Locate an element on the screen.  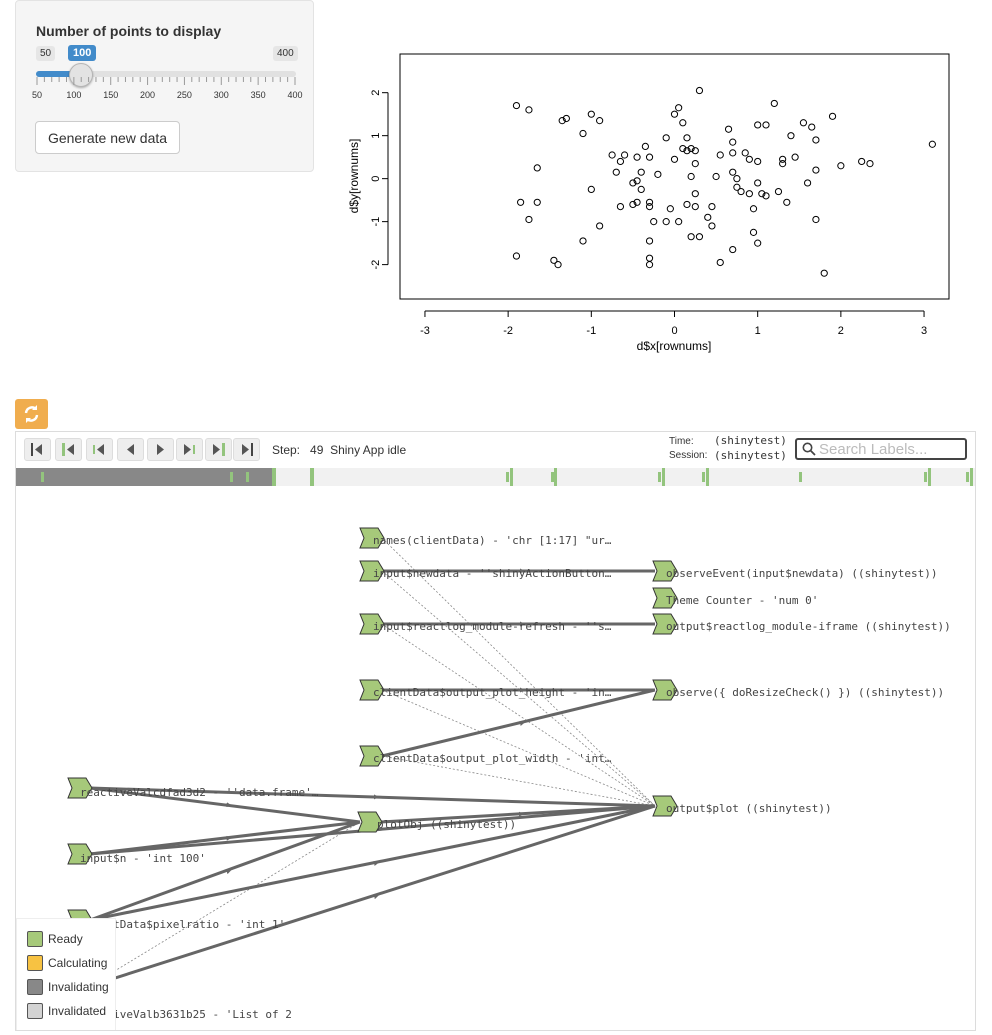
graph-node-label: plotObj ((shinytest)) is located at coordinates (446, 824).